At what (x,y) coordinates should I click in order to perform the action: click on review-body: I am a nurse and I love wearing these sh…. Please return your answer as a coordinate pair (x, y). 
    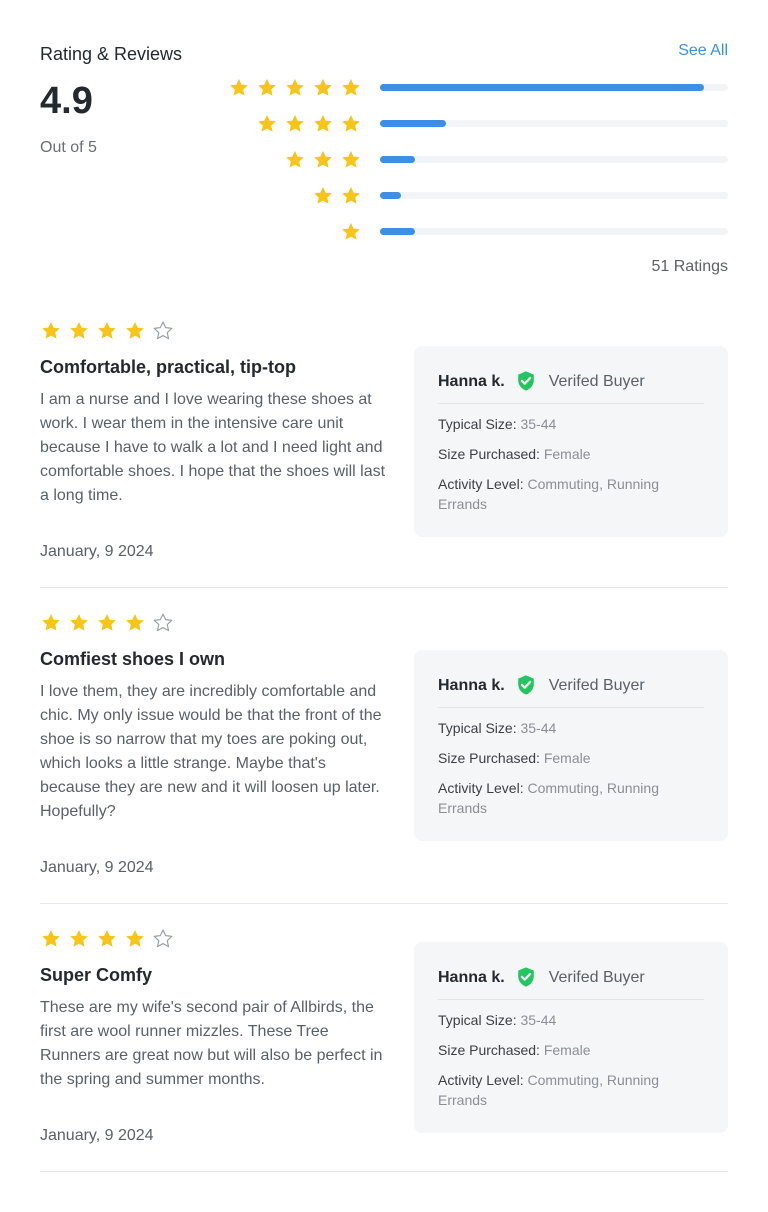
    Looking at the image, I should click on (213, 447).